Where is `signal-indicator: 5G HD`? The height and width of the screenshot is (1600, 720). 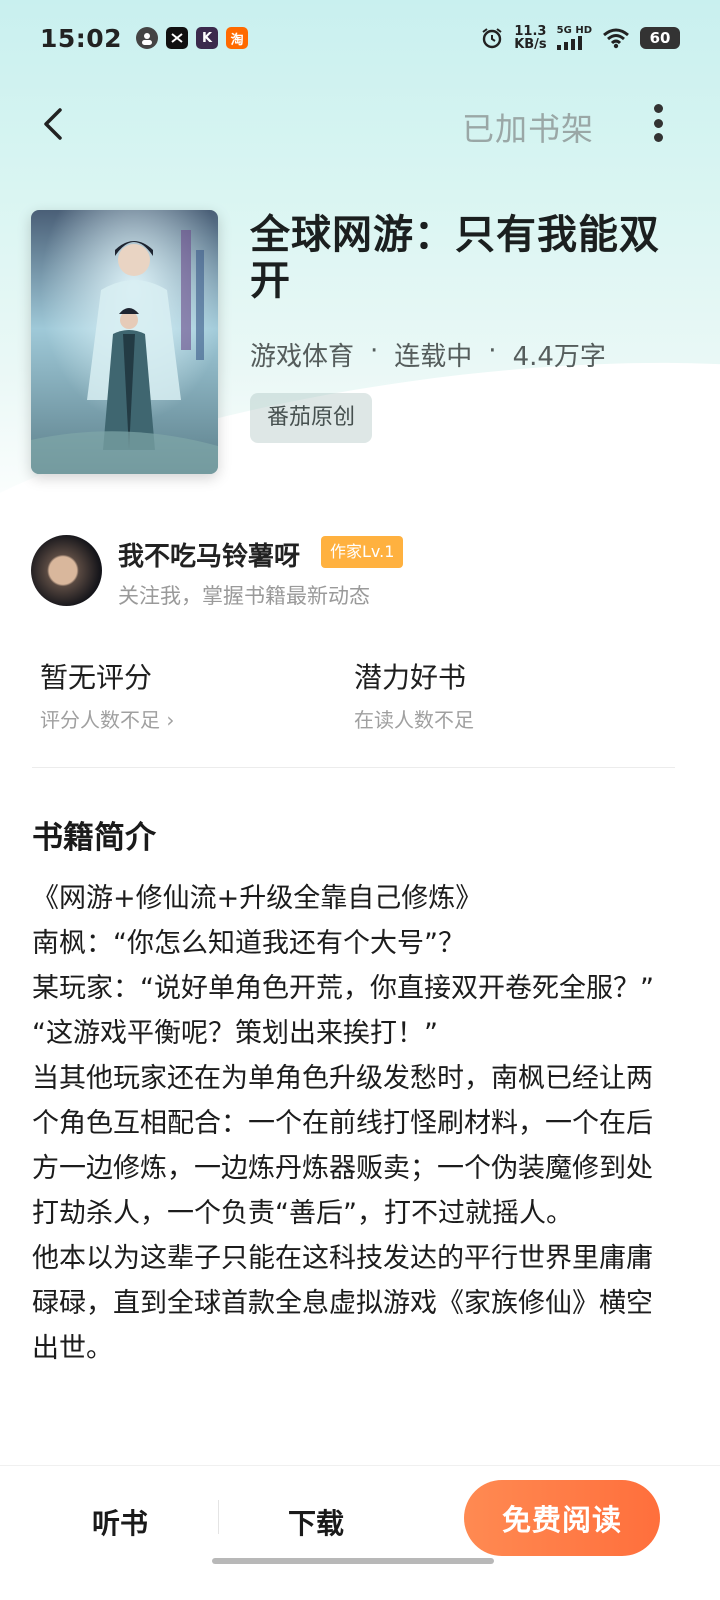
signal-indicator: 5G HD is located at coordinates (574, 38).